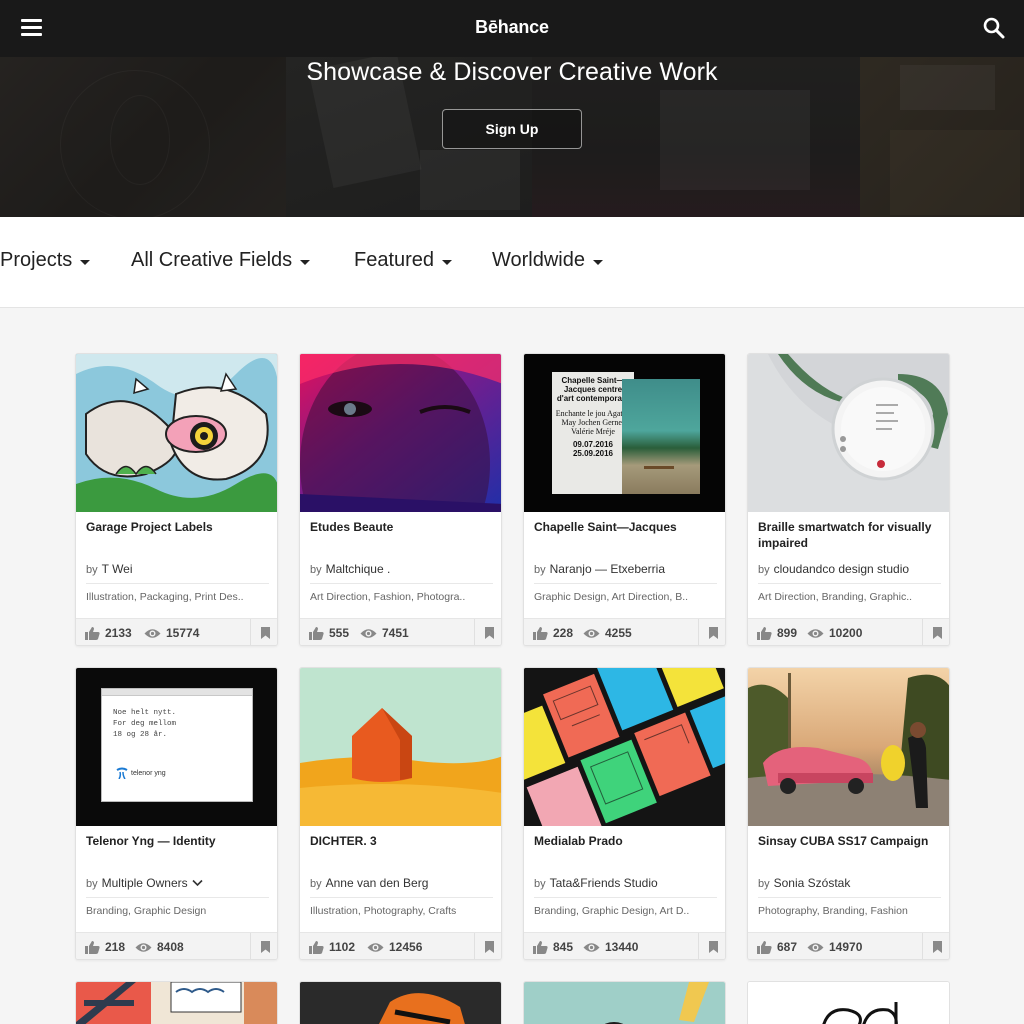 The width and height of the screenshot is (1024, 1024). Describe the element at coordinates (332, 947) in the screenshot. I see `like-count: 1102` at that location.